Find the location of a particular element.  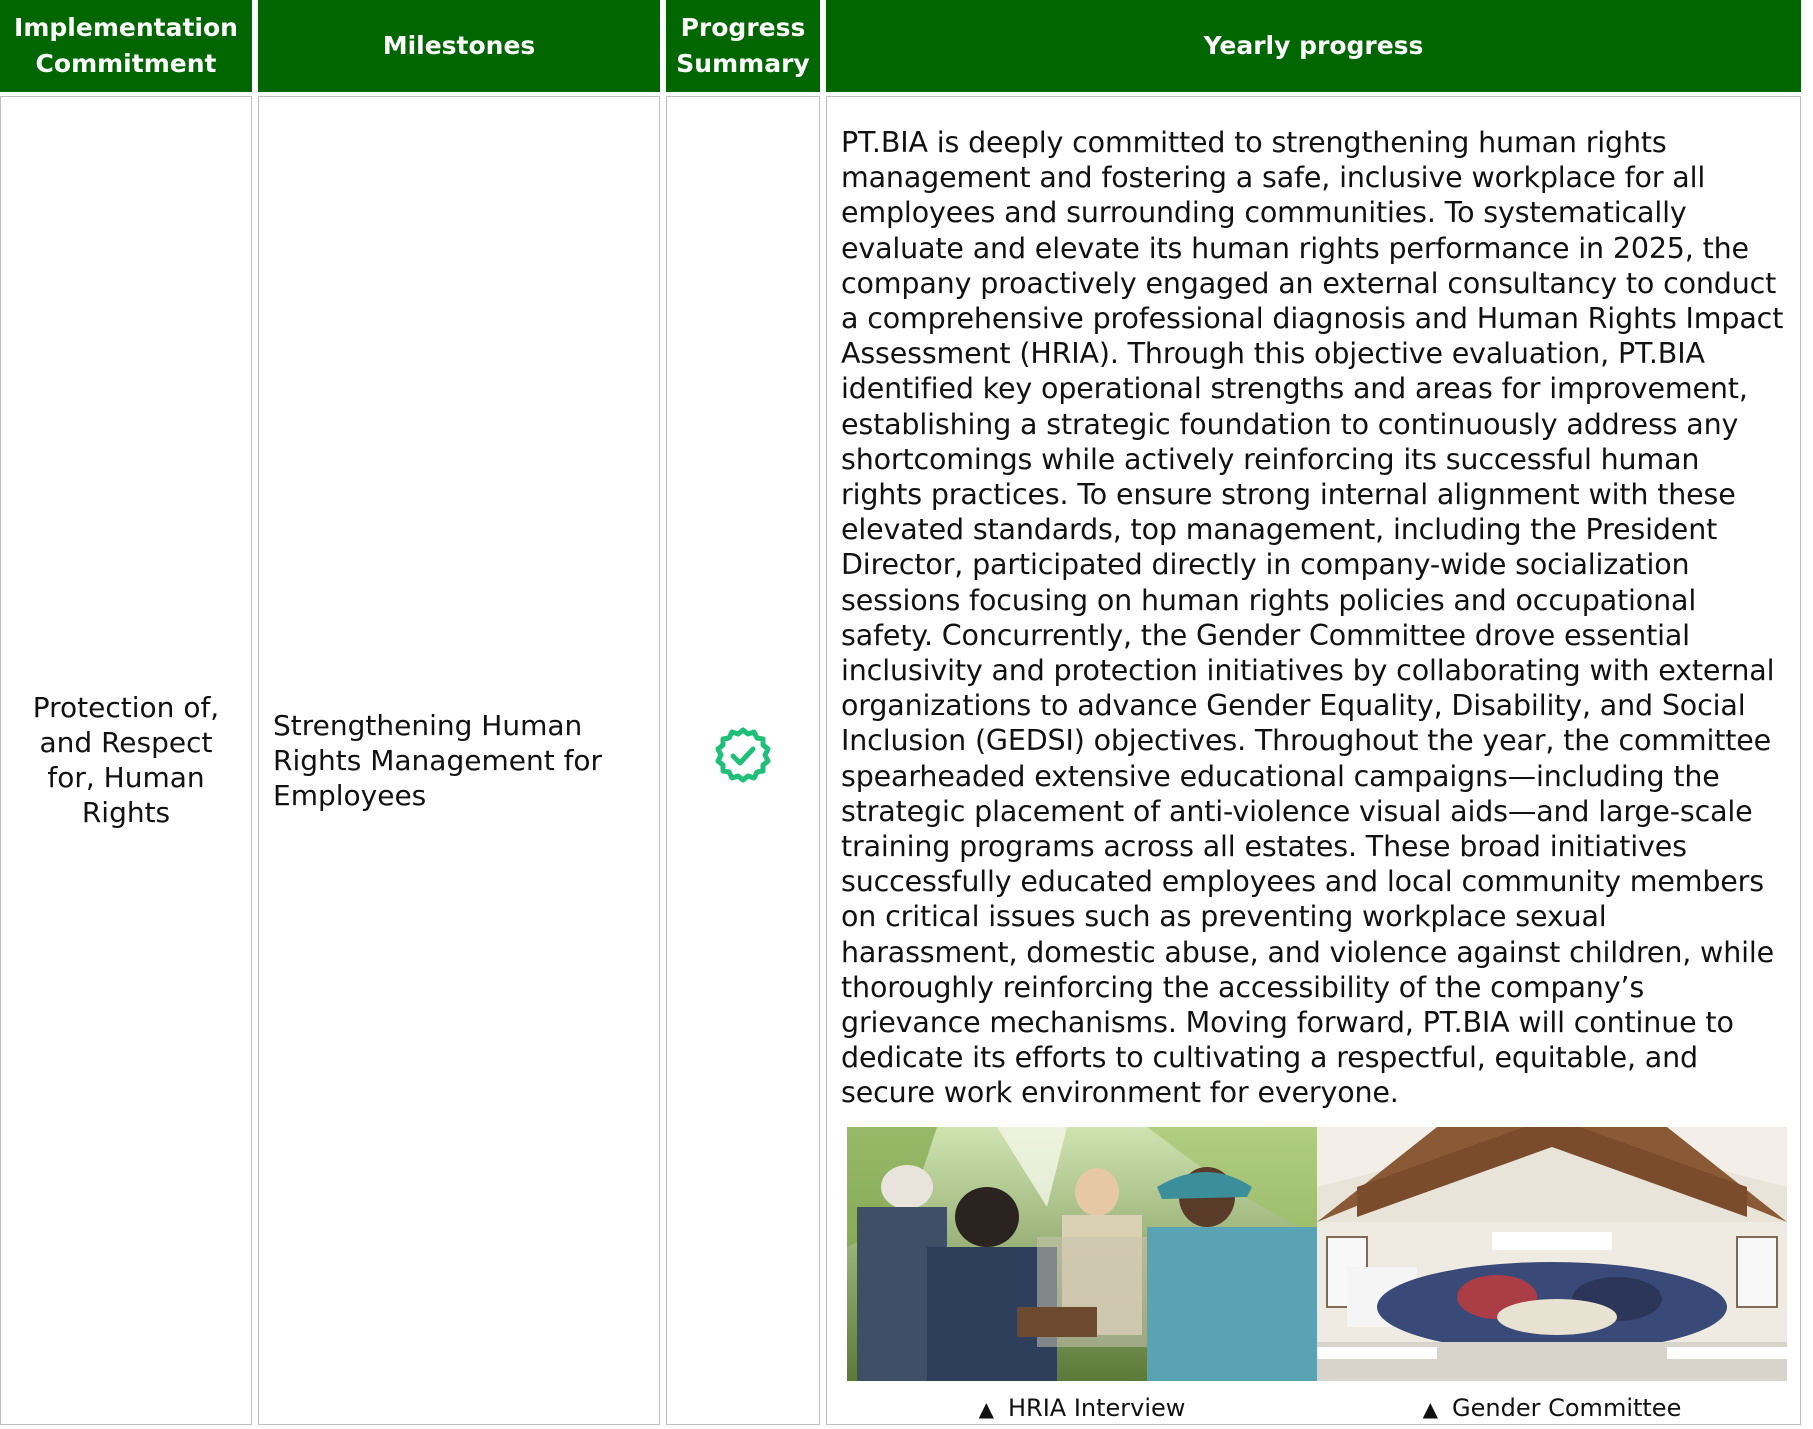

header-milestones: Milestones is located at coordinates (459, 46).